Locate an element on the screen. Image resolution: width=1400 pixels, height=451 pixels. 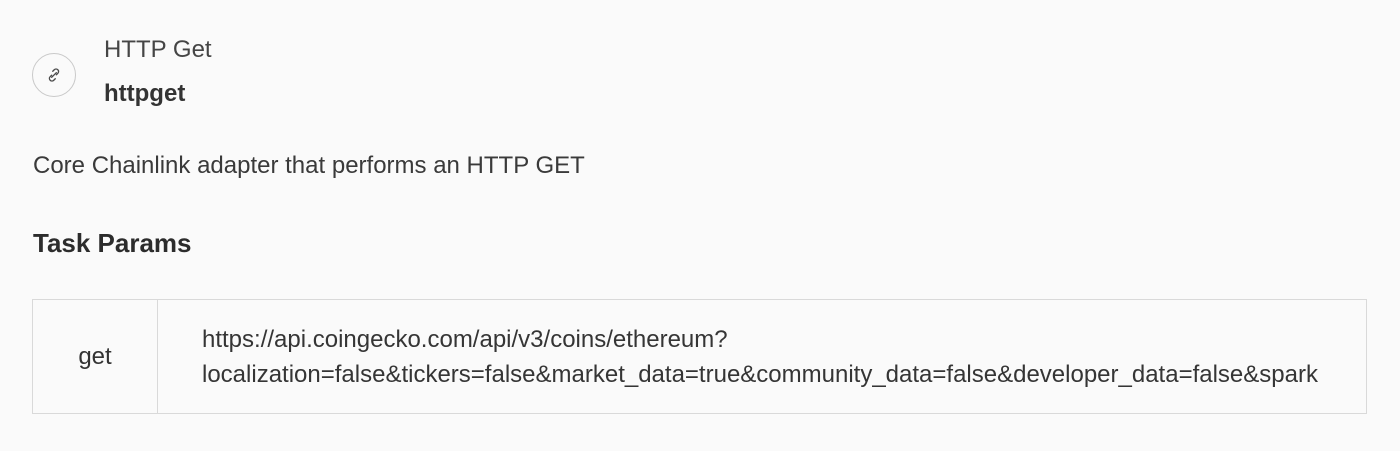
link-icon is located at coordinates (54, 75).